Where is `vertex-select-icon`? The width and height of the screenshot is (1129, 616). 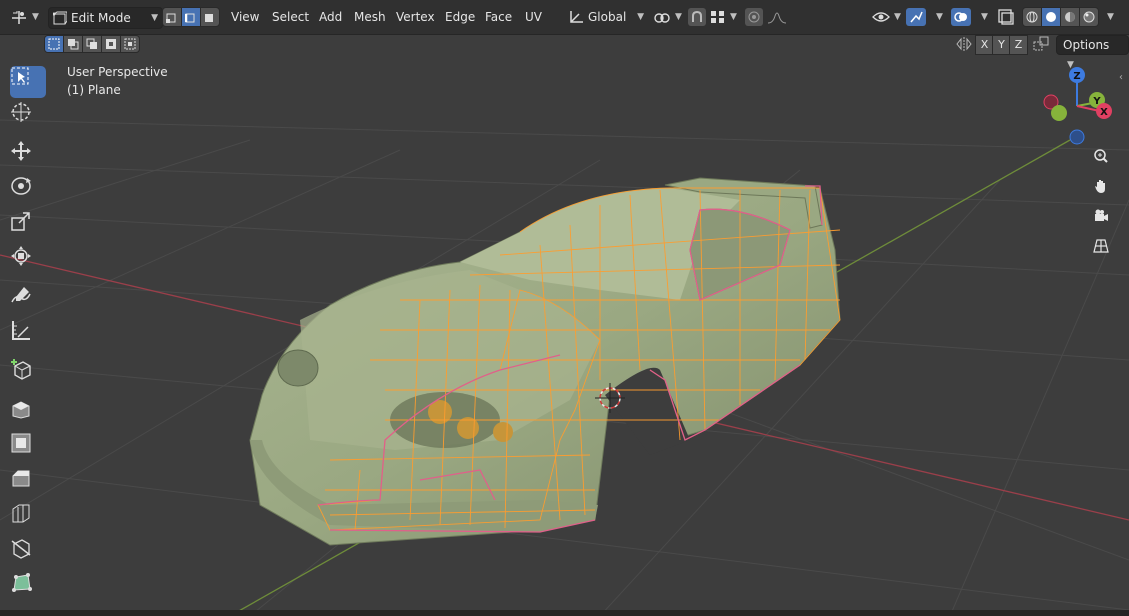
vertex-select-icon is located at coordinates (172, 17).